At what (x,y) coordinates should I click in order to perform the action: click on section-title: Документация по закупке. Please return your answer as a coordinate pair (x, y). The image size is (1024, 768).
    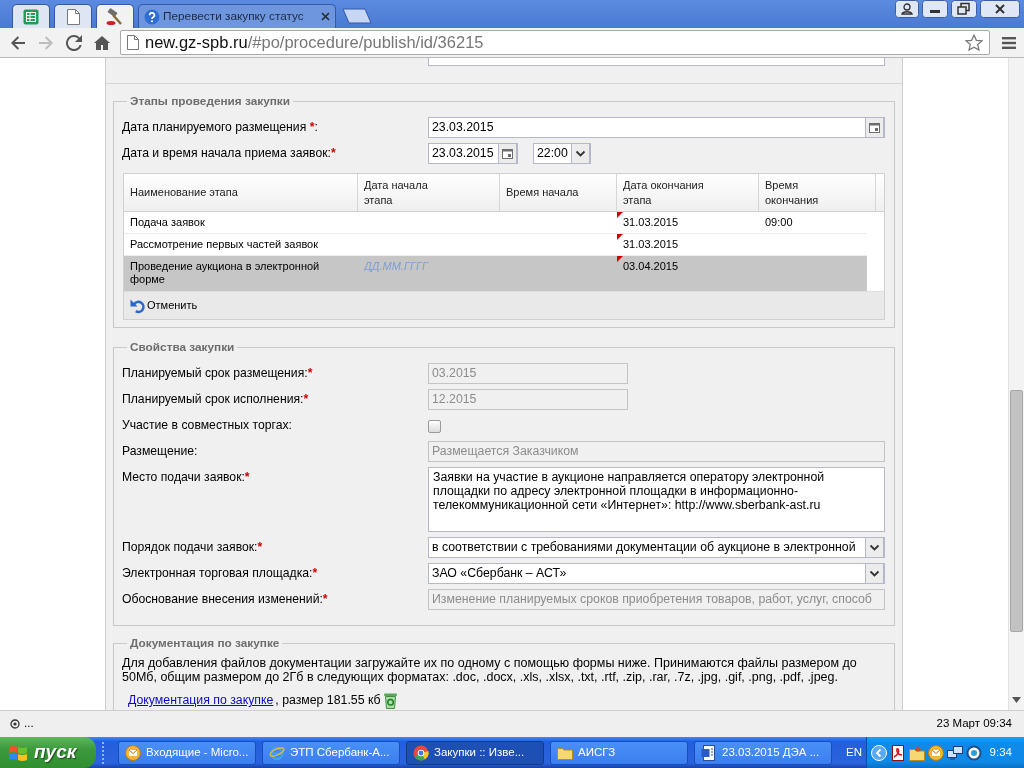
    Looking at the image, I should click on (205, 643).